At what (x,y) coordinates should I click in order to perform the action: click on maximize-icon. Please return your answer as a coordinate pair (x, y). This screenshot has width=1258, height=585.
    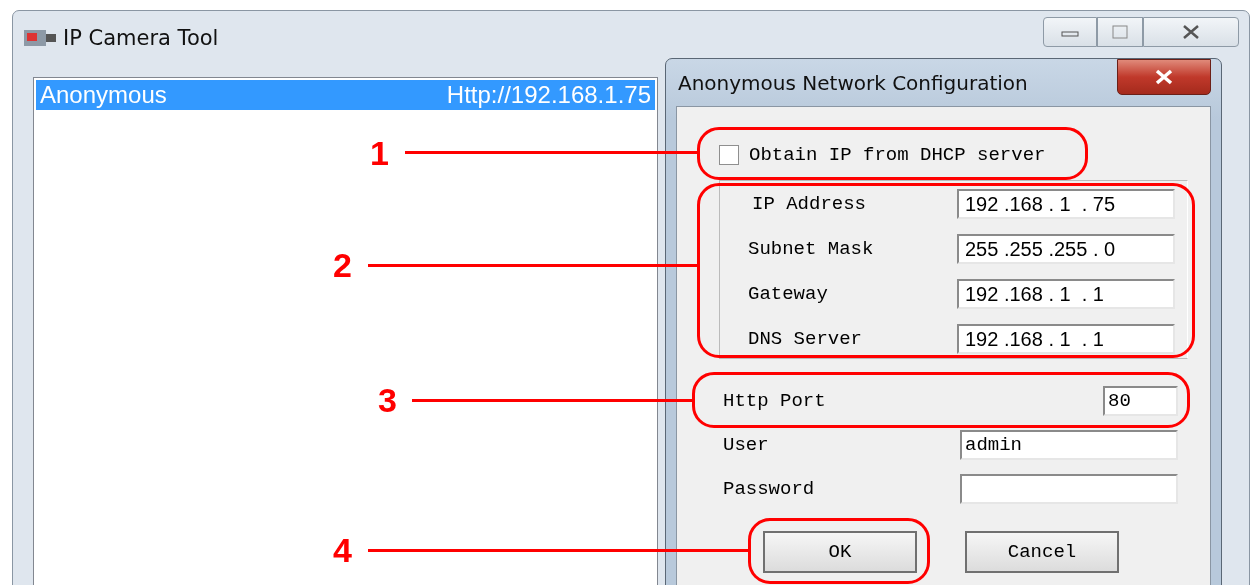
    Looking at the image, I should click on (1120, 32).